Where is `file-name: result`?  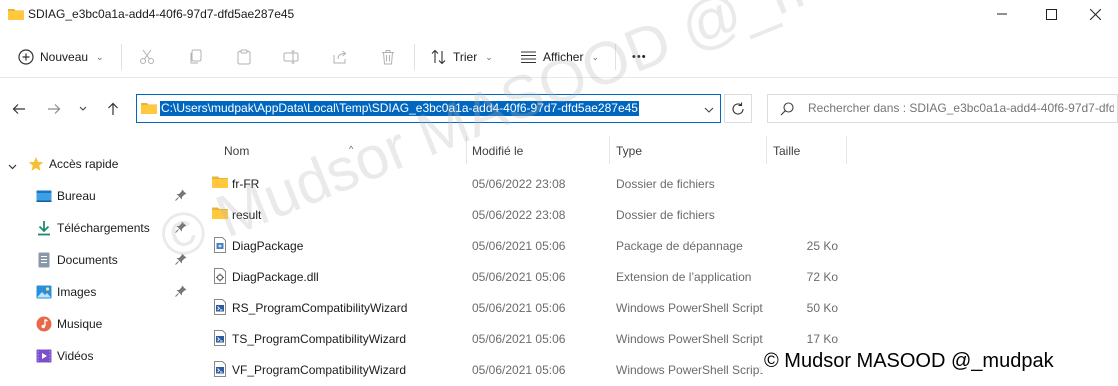
file-name: result is located at coordinates (247, 215).